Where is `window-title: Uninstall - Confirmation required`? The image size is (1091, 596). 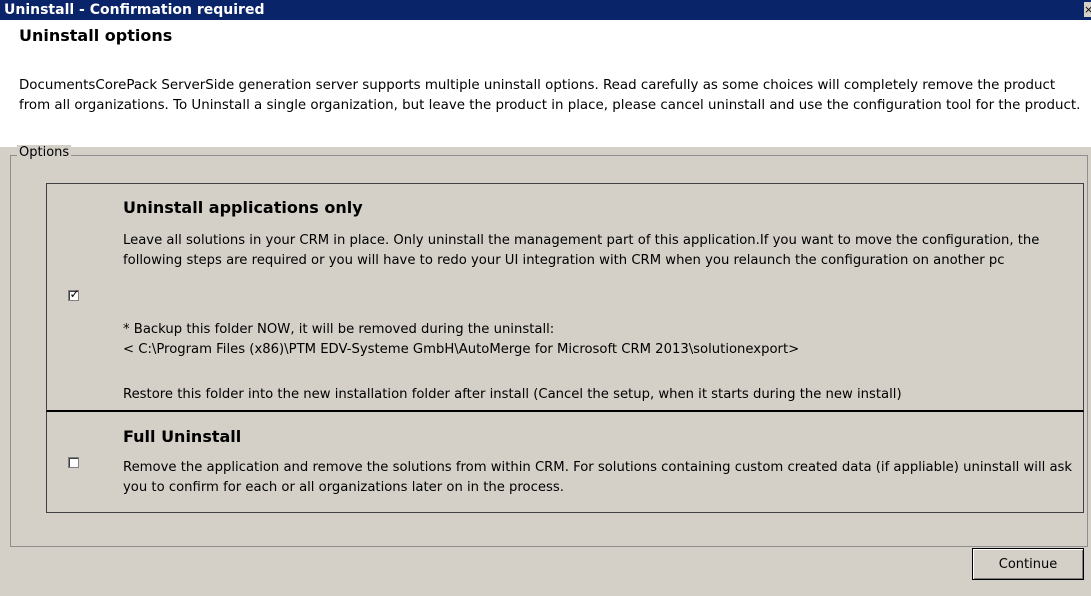 window-title: Uninstall - Confirmation required is located at coordinates (134, 10).